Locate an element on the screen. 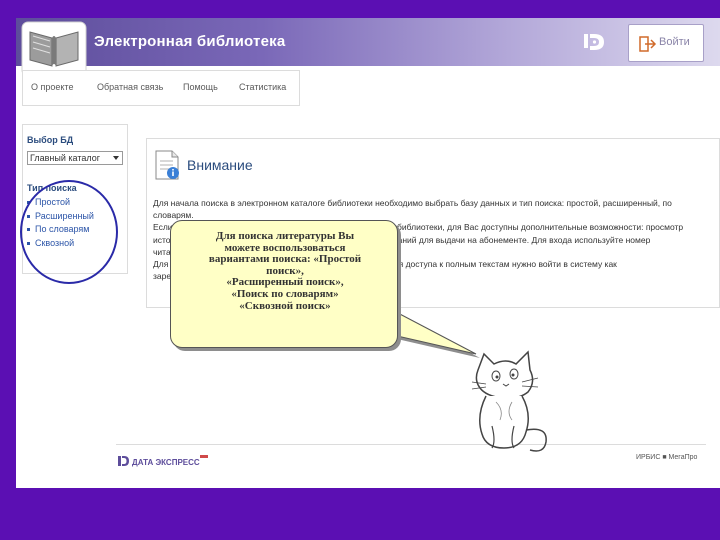 This screenshot has height=540, width=720. nav-item-help: Помощь is located at coordinates (200, 87).